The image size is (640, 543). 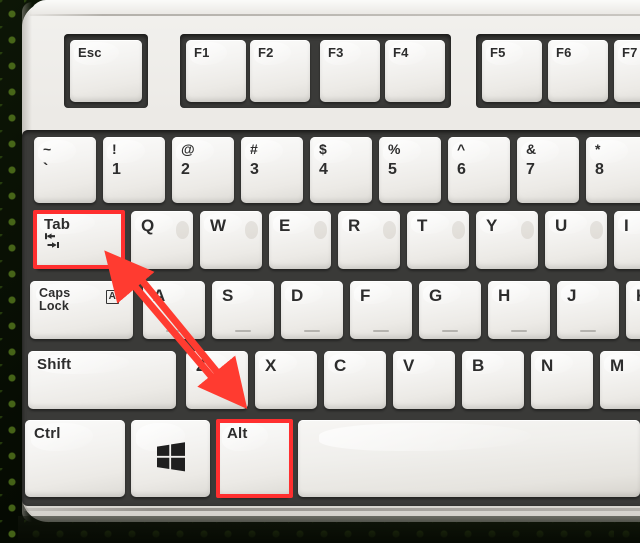 What do you see at coordinates (148, 225) in the screenshot?
I see `key-label: Q` at bounding box center [148, 225].